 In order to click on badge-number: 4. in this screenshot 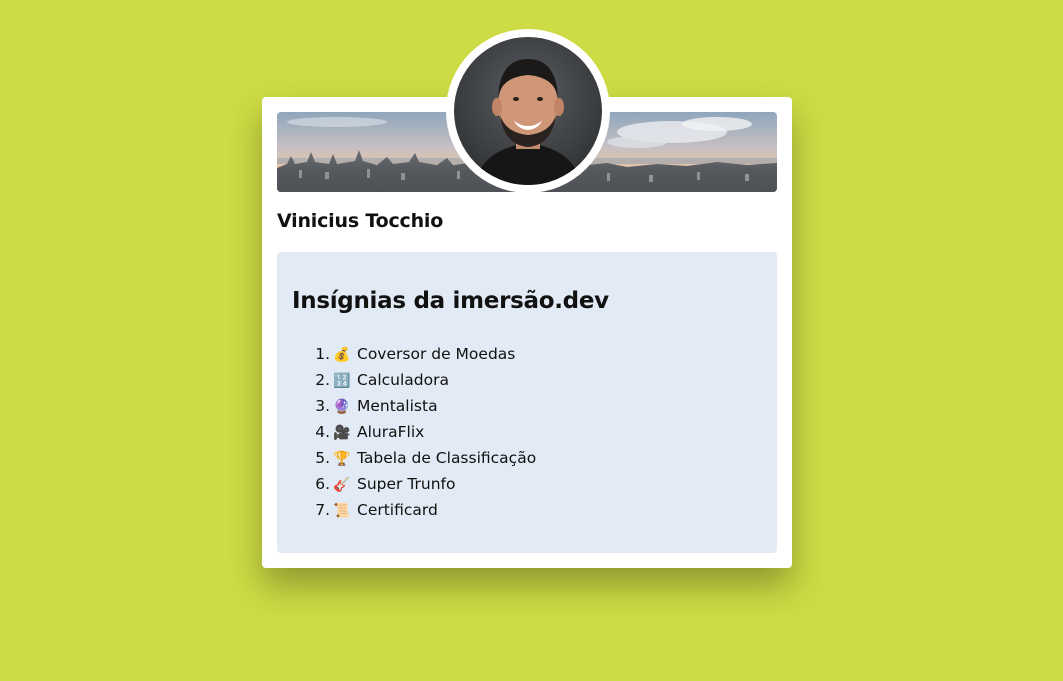, I will do `click(322, 432)`.